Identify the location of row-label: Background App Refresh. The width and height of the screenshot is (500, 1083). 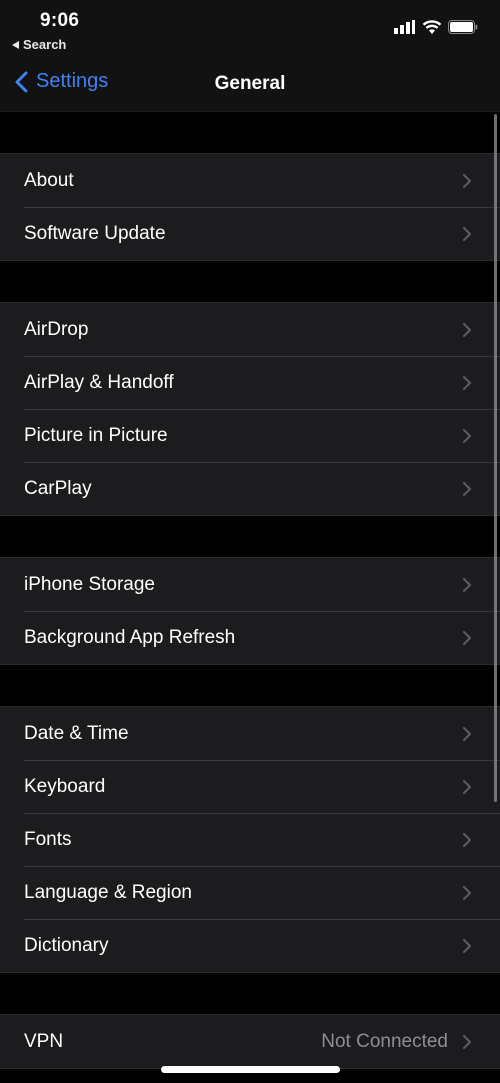
(130, 637).